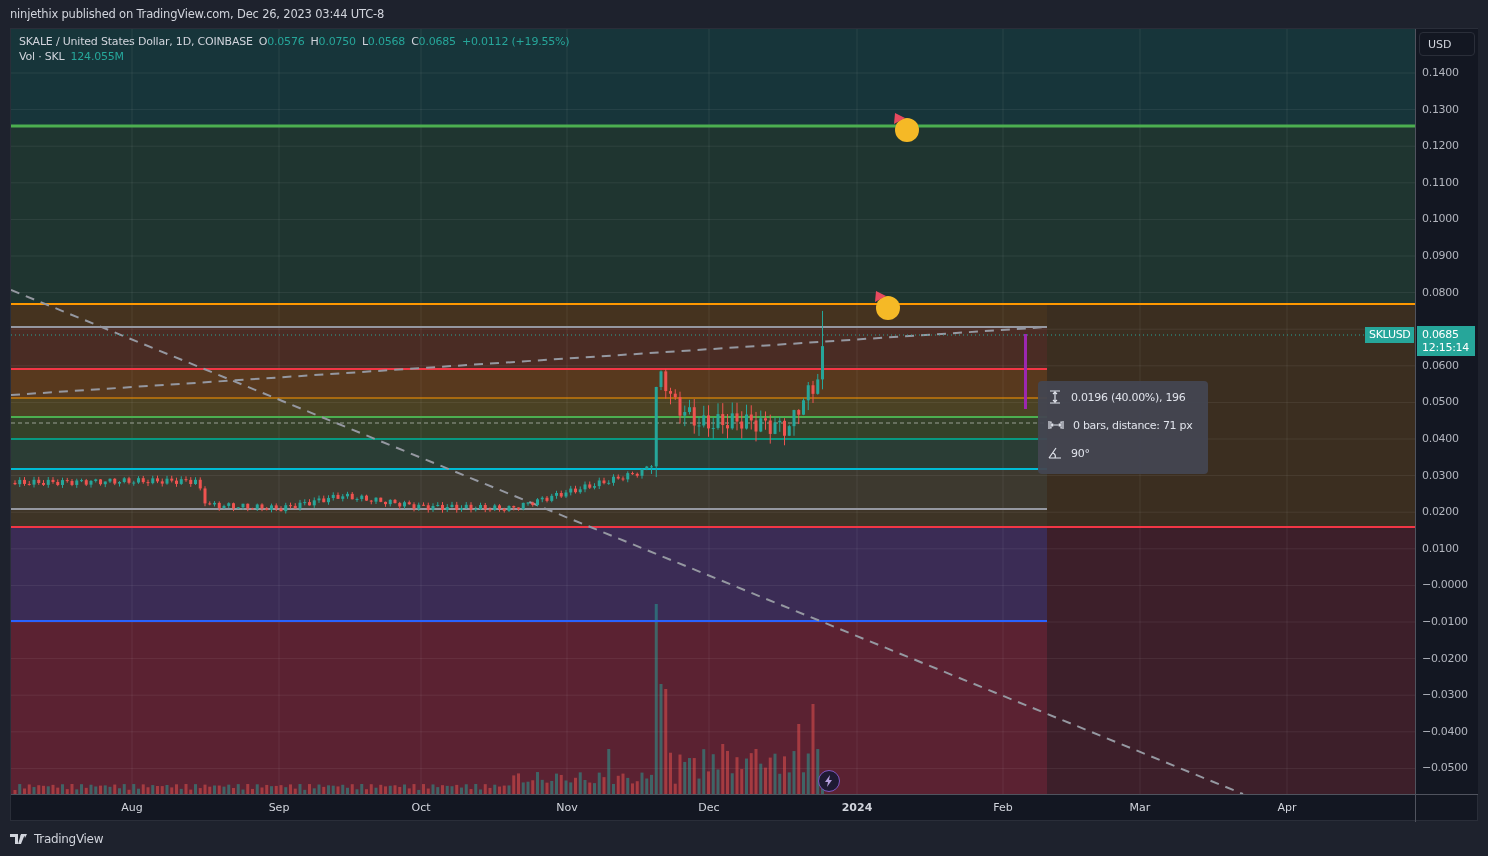  What do you see at coordinates (1445, 585) in the screenshot?
I see `price-tick: −0.0000` at bounding box center [1445, 585].